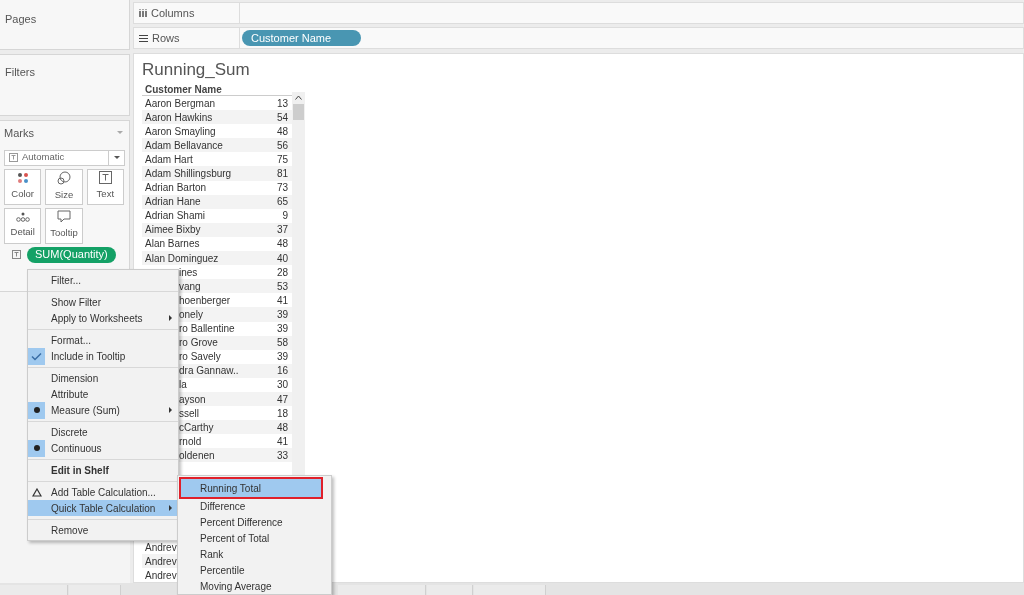 This screenshot has height=595, width=1024. Describe the element at coordinates (23, 225) in the screenshot. I see `marks-card-button: Detail` at that location.